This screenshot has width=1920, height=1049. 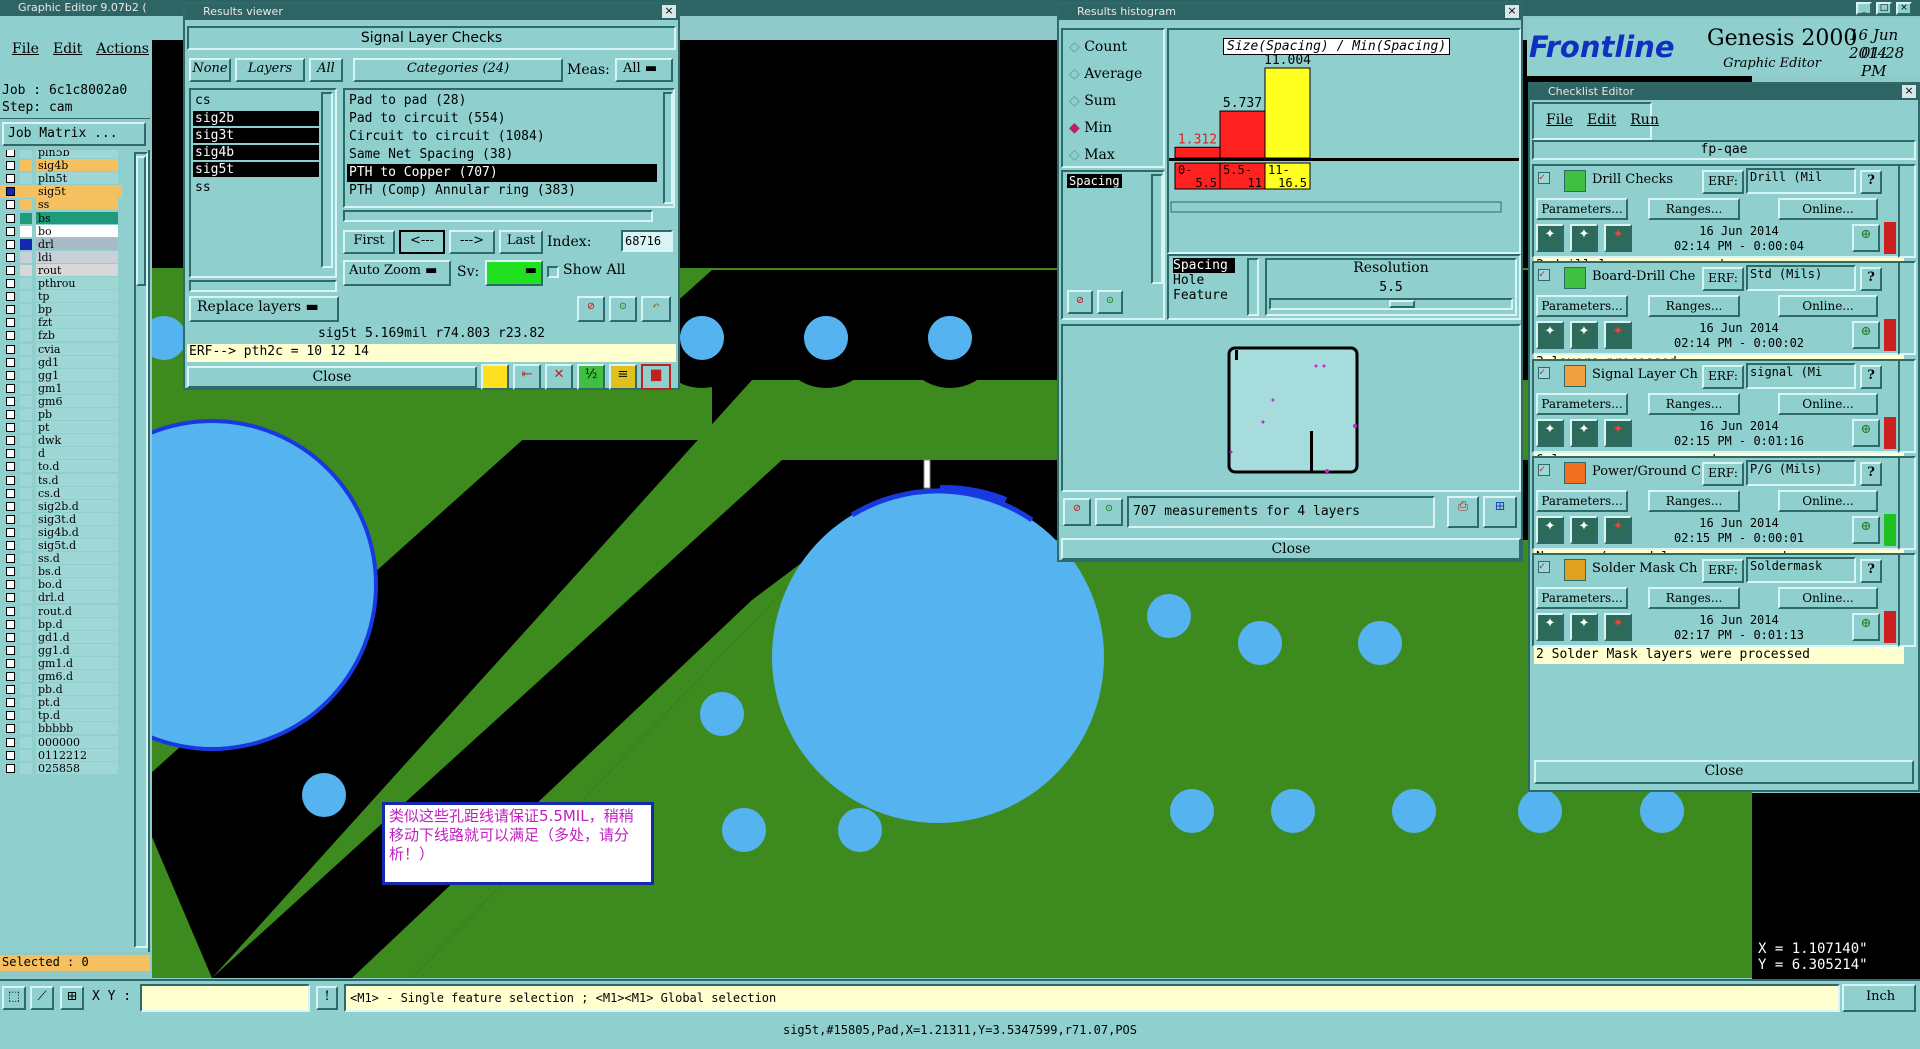 I want to click on category-scrollbar, so click(x=668, y=148).